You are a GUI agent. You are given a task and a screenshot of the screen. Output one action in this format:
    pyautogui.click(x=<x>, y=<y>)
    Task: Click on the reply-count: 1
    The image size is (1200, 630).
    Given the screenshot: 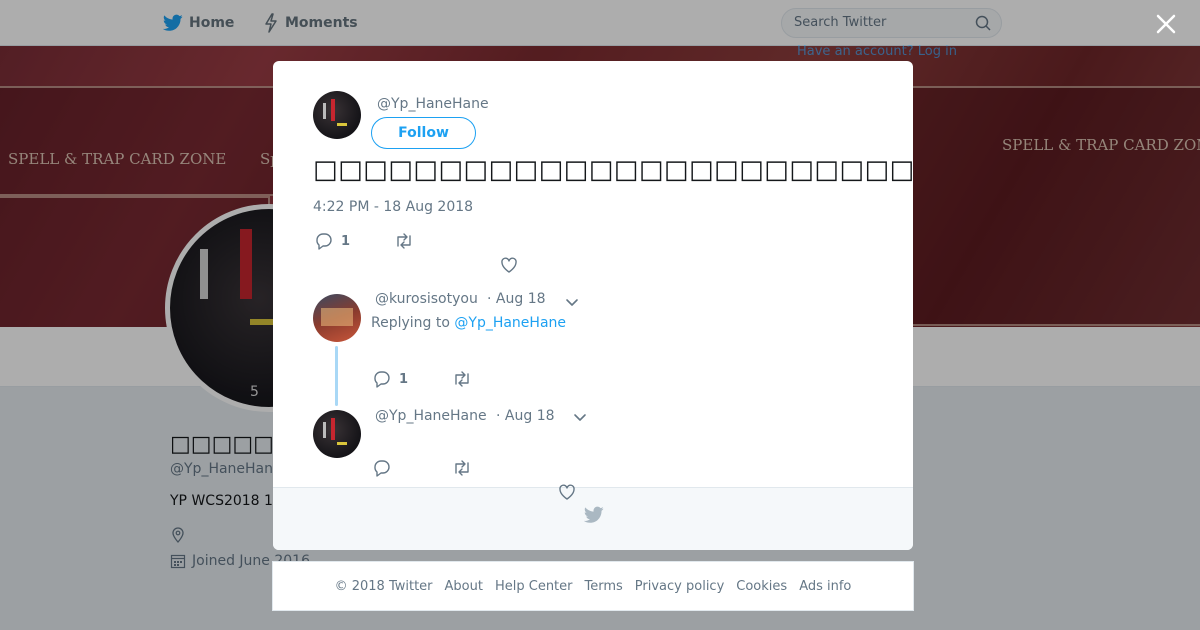 What is the action you would take?
    pyautogui.click(x=346, y=241)
    